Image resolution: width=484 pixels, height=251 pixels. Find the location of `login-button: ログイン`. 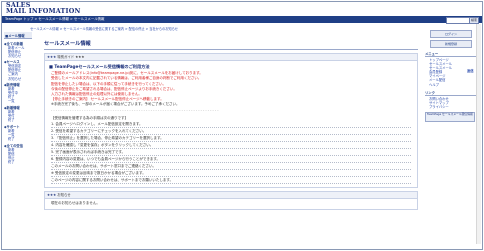

login-button: ログイン is located at coordinates (451, 34).